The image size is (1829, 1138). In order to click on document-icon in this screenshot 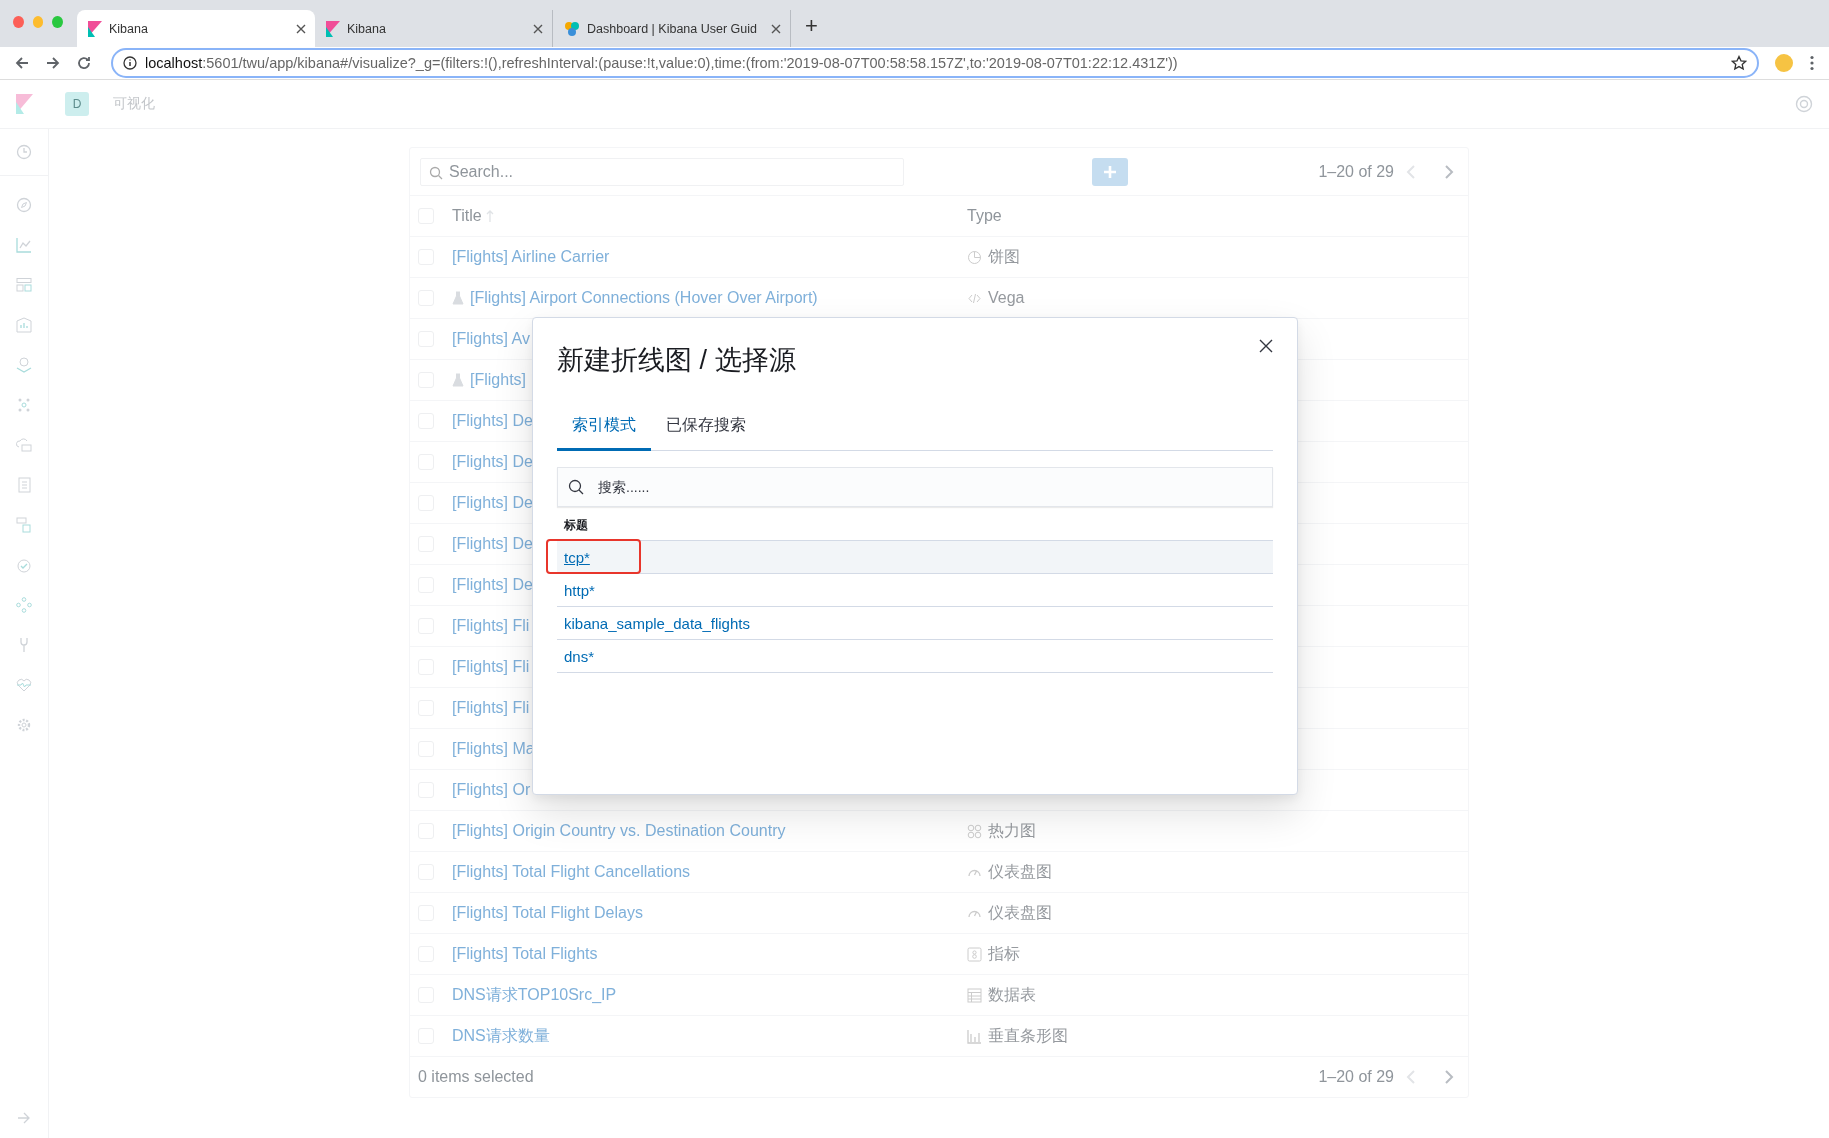, I will do `click(24, 485)`.